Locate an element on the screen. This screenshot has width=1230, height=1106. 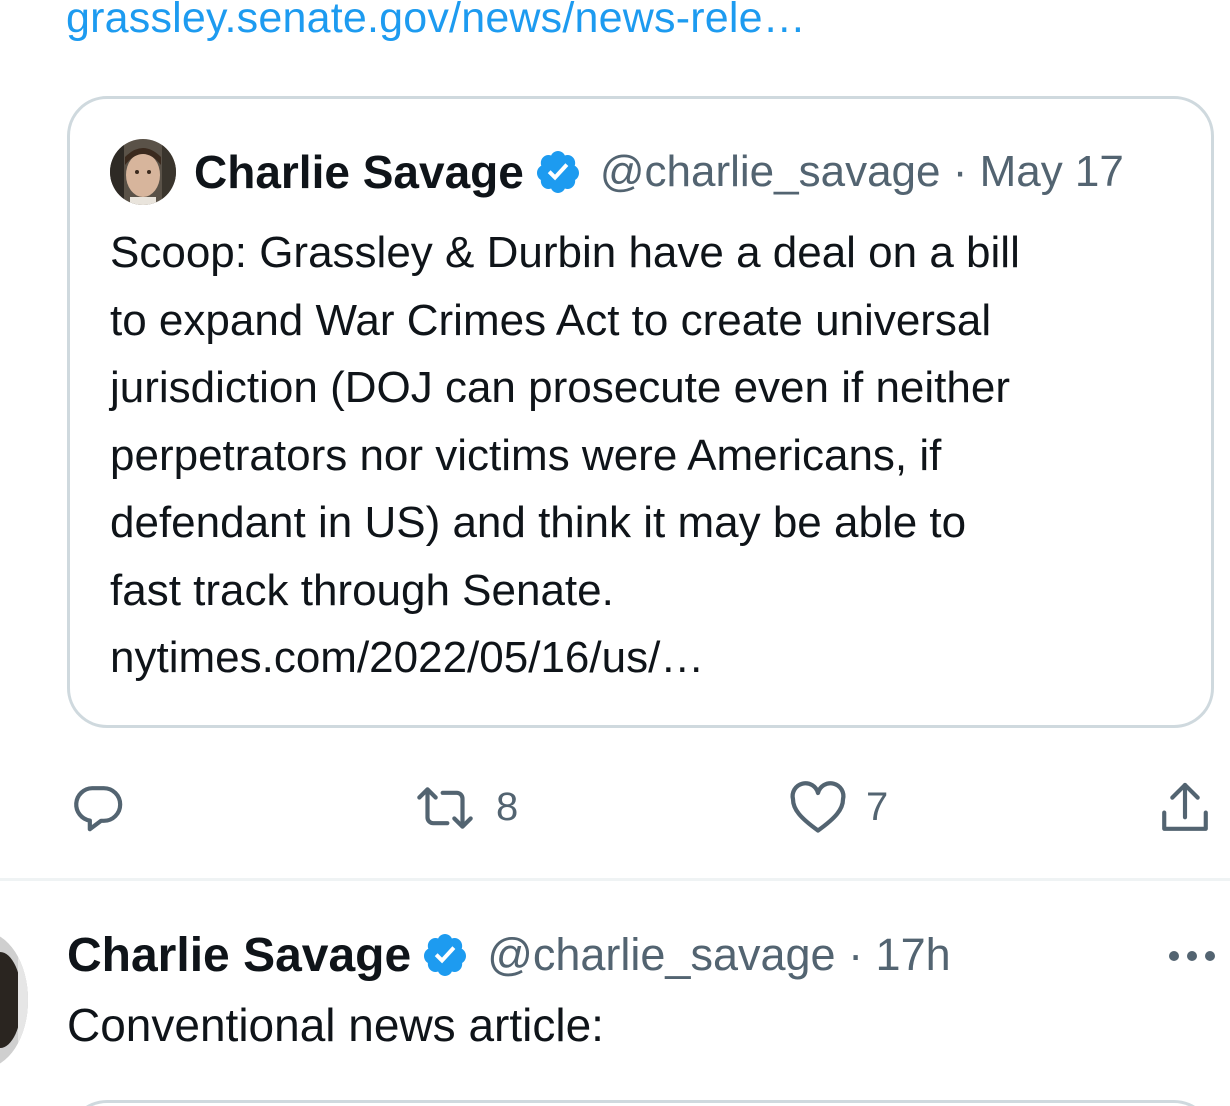
tweet-actions-bar: 8 7 is located at coordinates (615, 807).